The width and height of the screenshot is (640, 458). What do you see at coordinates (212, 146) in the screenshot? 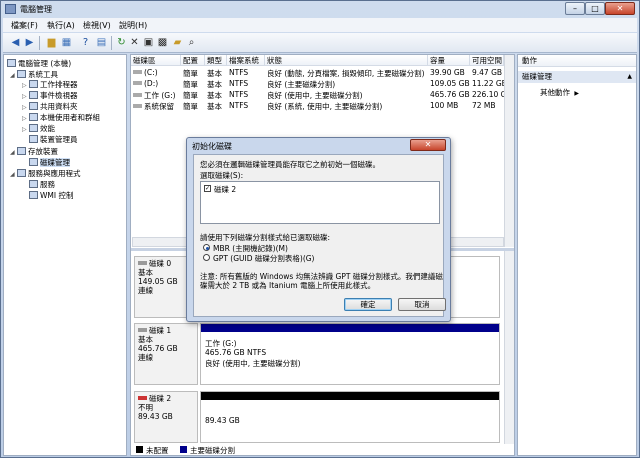
I see `dialog-title: 初始化磁碟` at bounding box center [212, 146].